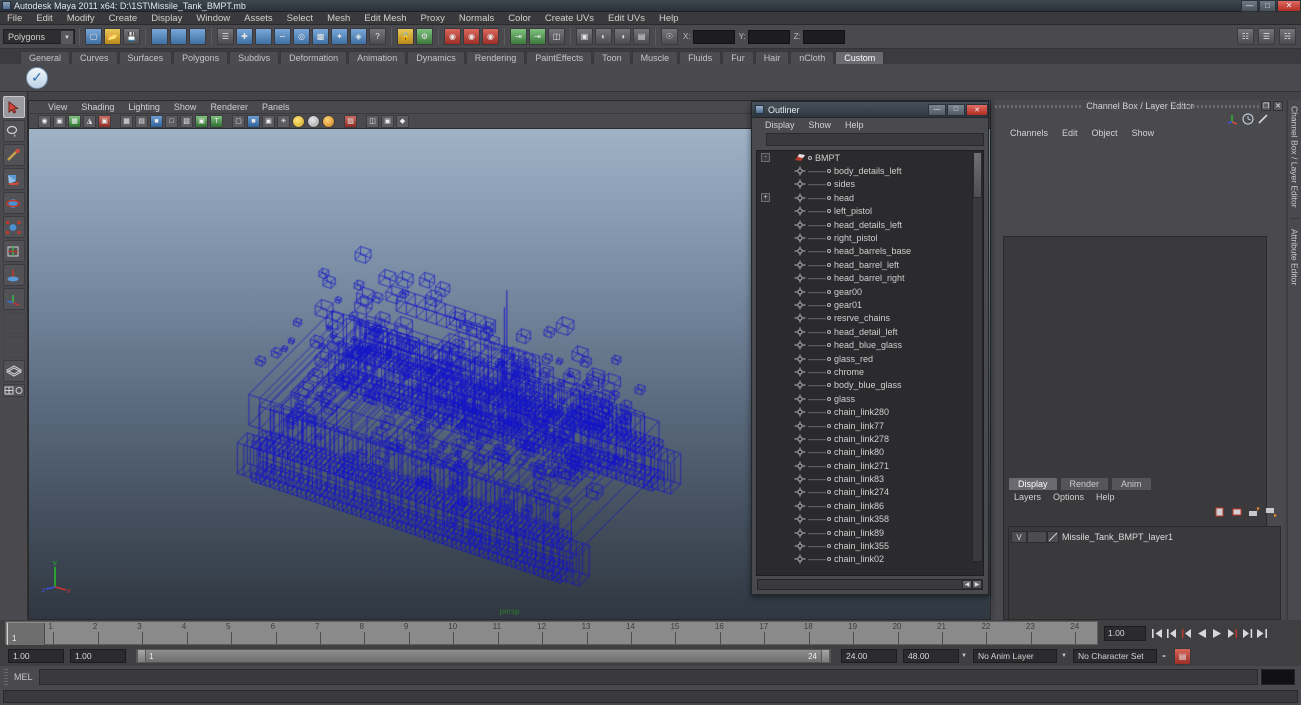 The height and width of the screenshot is (705, 1301). I want to click on select-by-object-type-icon, so click(178, 36).